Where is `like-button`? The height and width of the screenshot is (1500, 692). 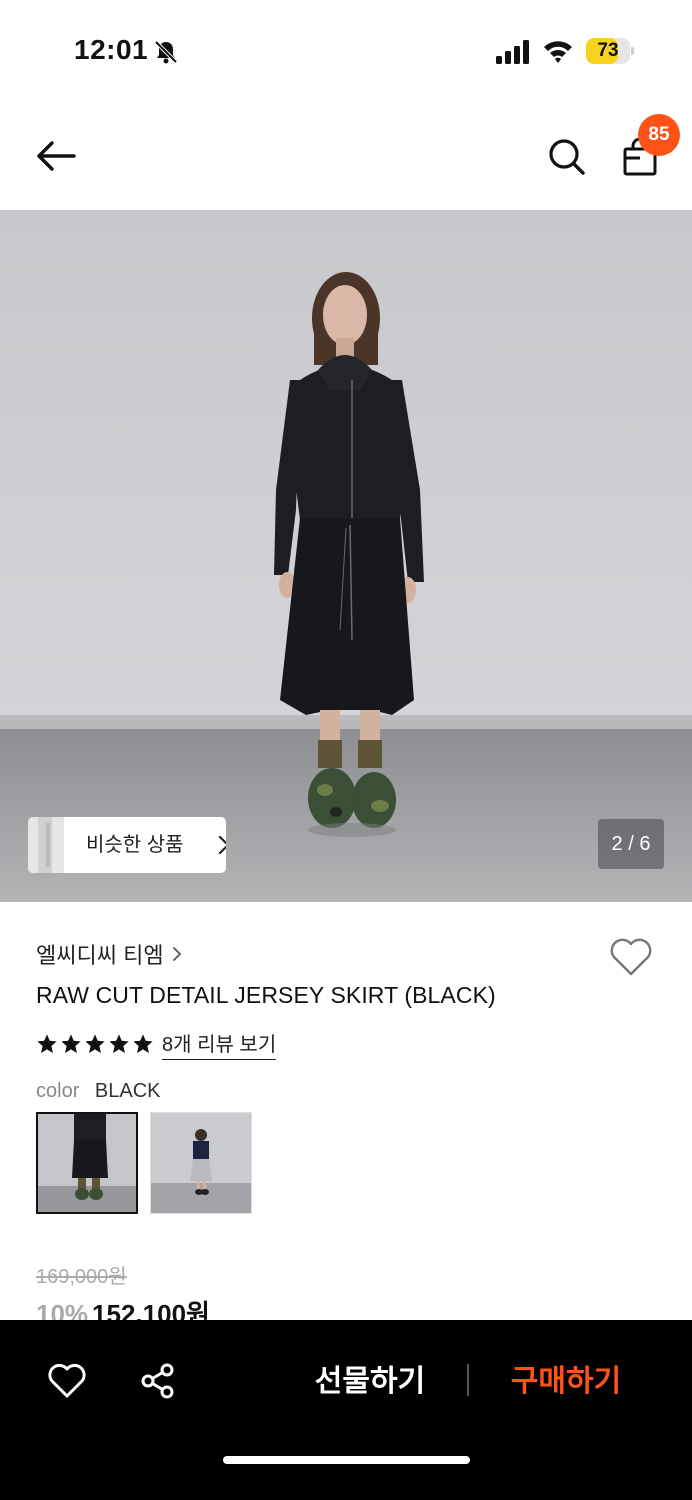
like-button is located at coordinates (67, 1381).